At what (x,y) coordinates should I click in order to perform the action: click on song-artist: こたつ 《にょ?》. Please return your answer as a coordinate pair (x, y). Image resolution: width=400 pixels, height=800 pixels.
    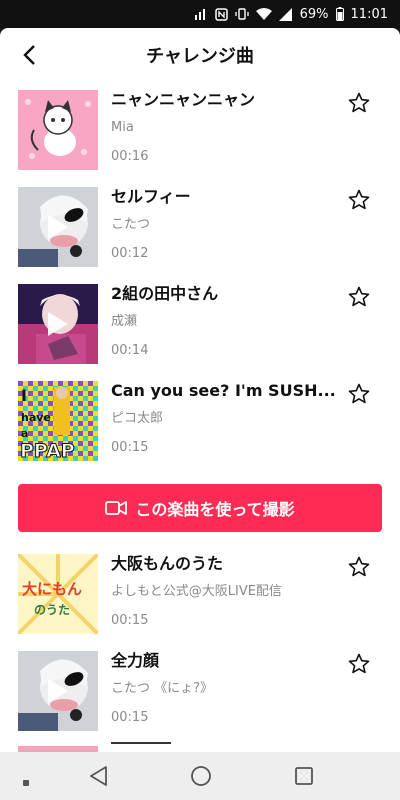
    Looking at the image, I should click on (162, 688).